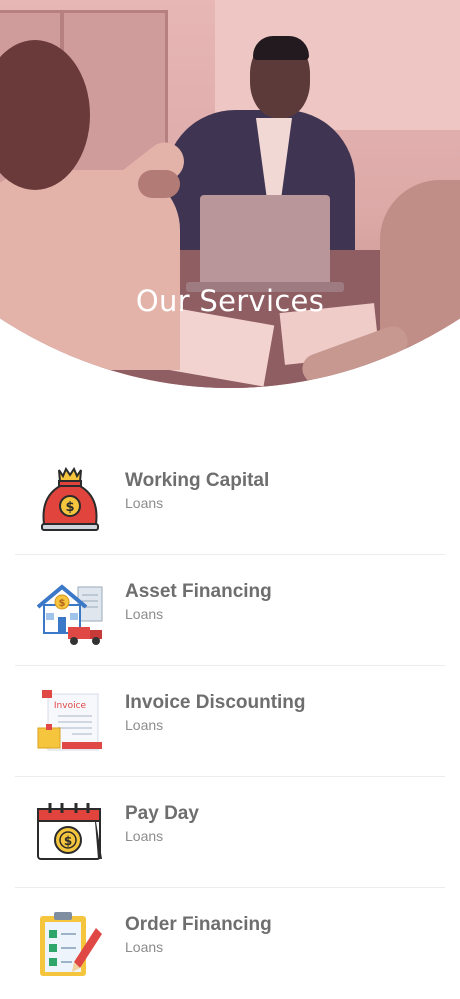 This screenshot has height=999, width=460. I want to click on service-item-invoice-discounting: Invoice Invoice Discounting Loans, so click(230, 721).